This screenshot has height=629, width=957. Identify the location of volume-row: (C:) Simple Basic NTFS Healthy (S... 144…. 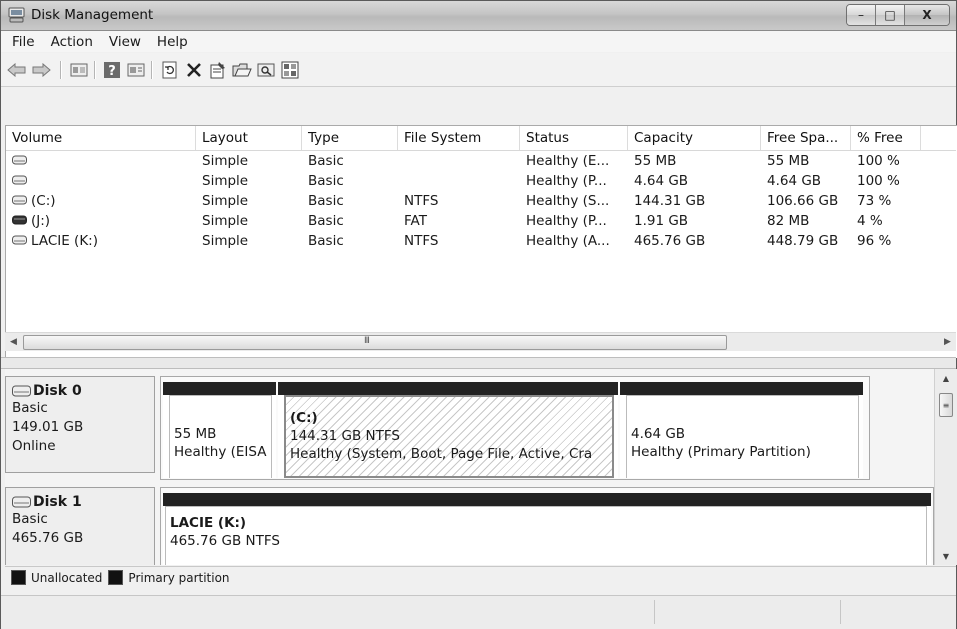
(481, 201).